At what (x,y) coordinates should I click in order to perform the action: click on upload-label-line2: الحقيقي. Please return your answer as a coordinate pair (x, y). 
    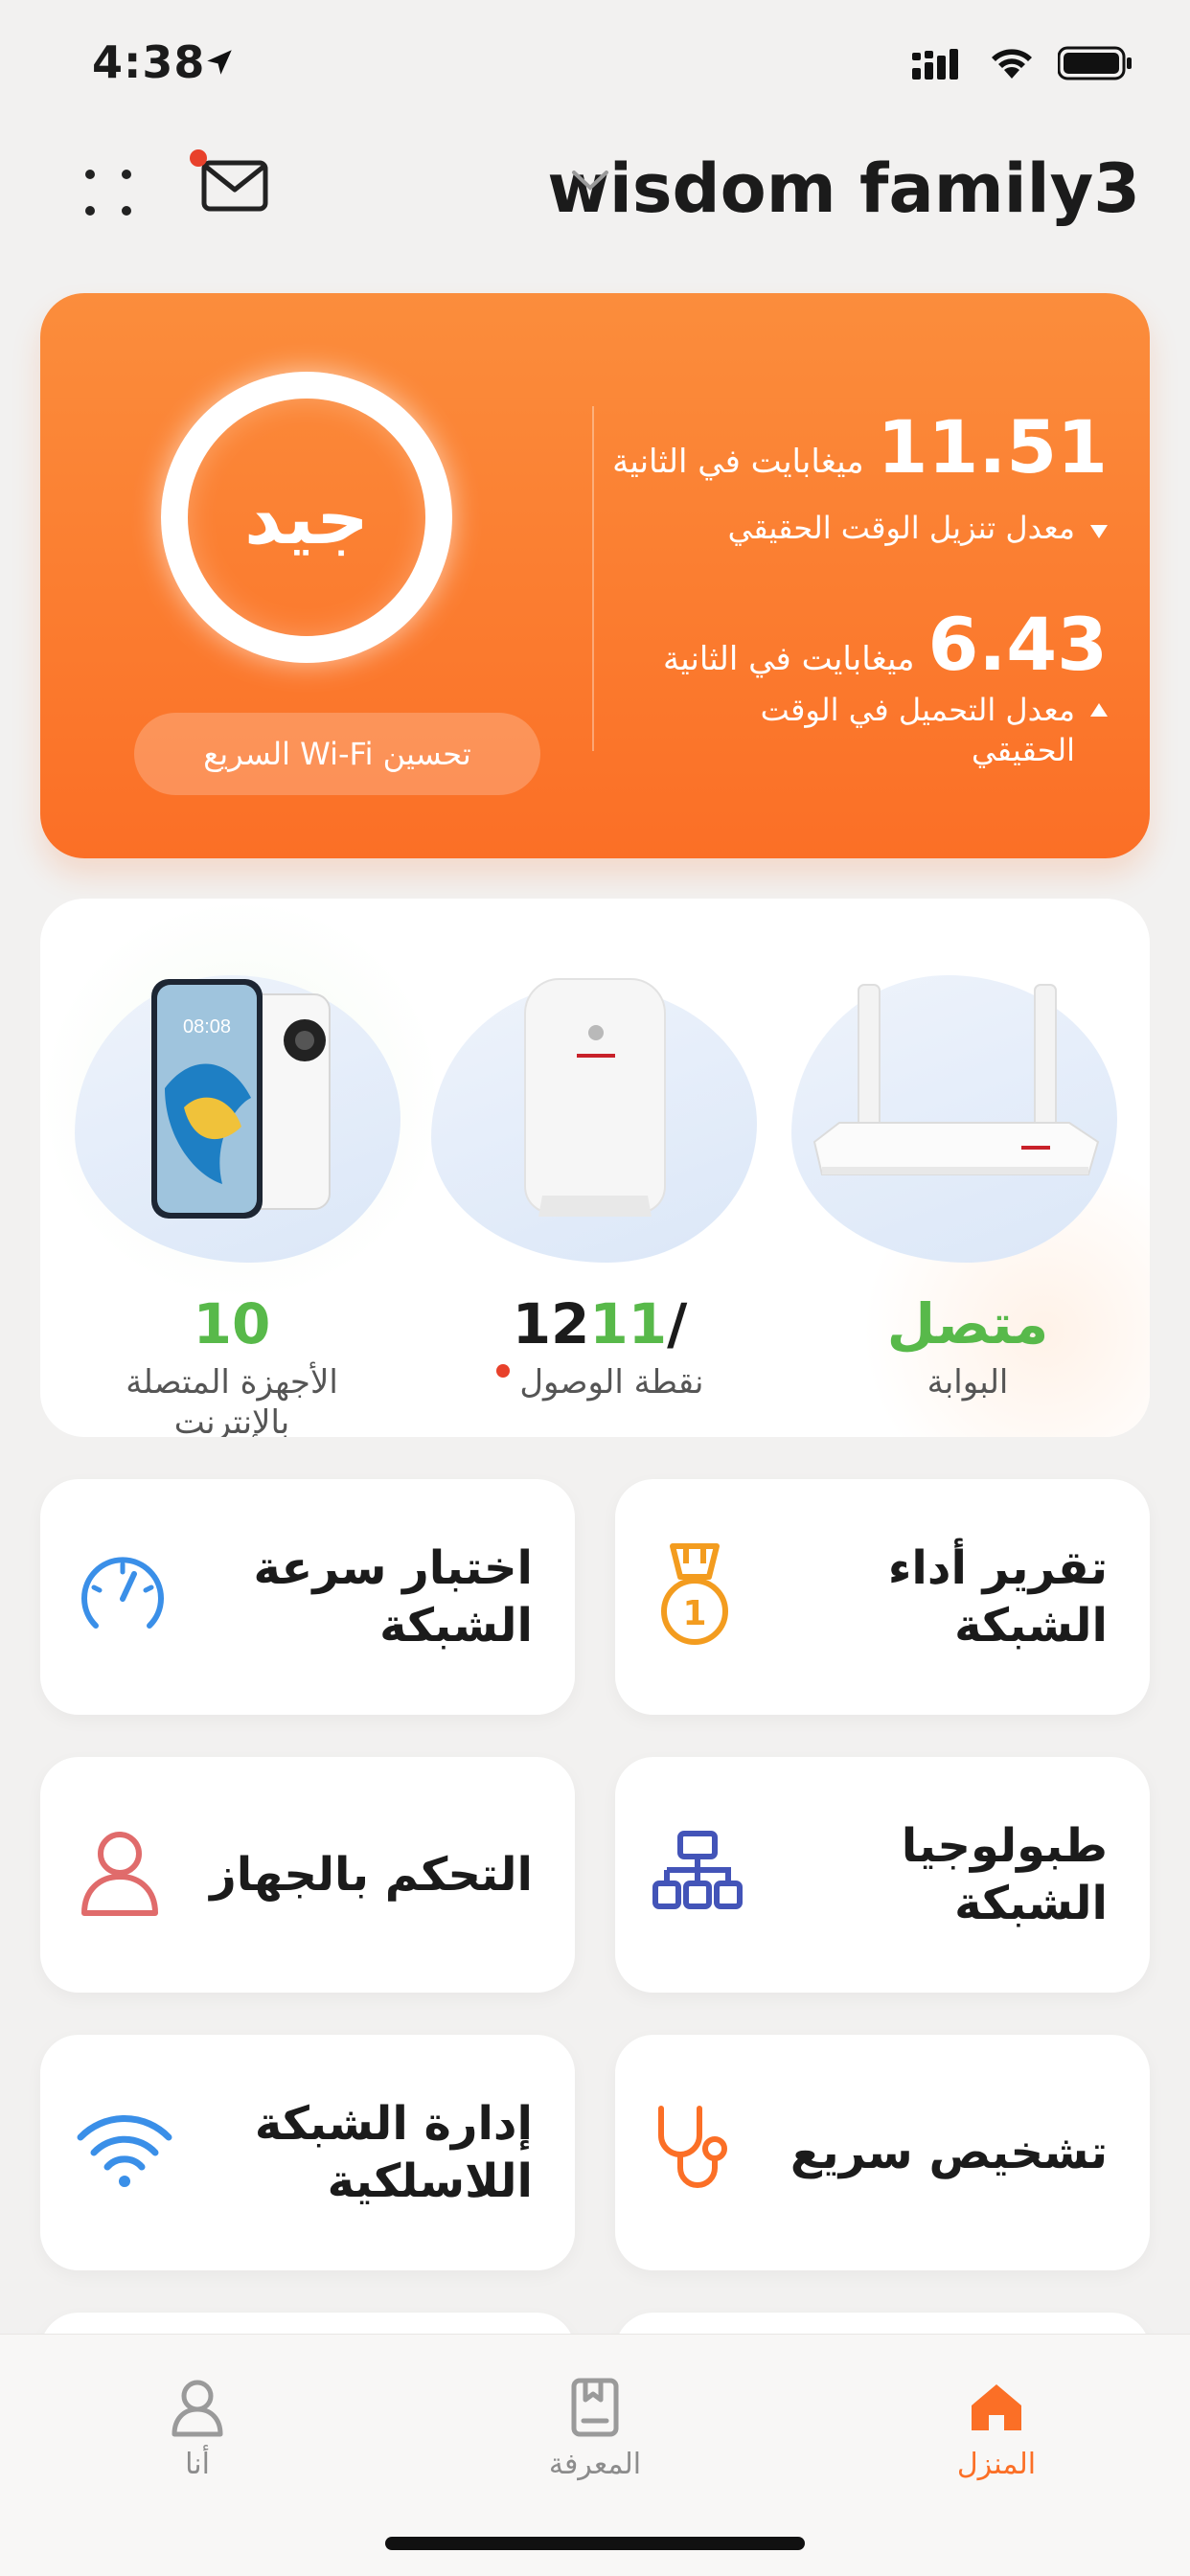
    Looking at the image, I should click on (1023, 750).